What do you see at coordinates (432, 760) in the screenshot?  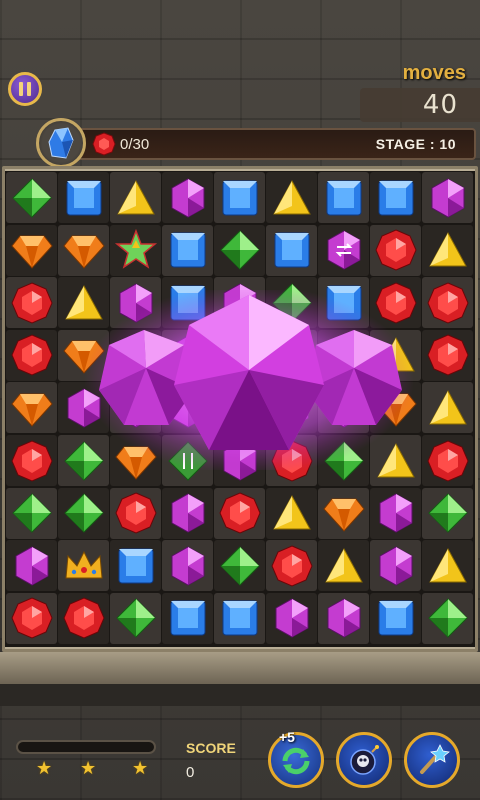 I see `hammer-booster-button` at bounding box center [432, 760].